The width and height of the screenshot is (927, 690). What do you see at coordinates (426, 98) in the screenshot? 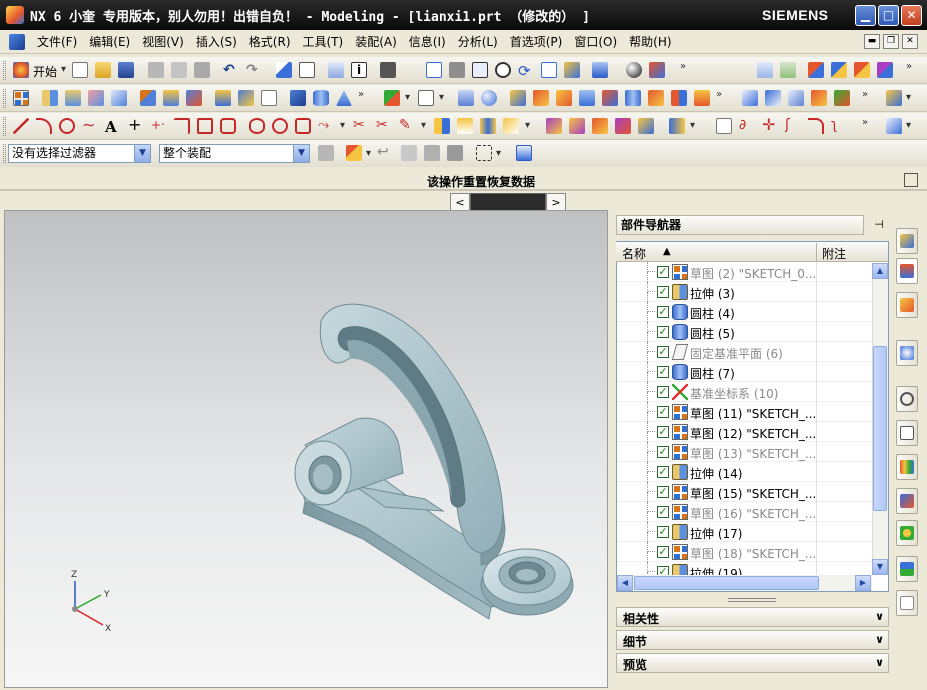
I see `datum-plane-icon` at bounding box center [426, 98].